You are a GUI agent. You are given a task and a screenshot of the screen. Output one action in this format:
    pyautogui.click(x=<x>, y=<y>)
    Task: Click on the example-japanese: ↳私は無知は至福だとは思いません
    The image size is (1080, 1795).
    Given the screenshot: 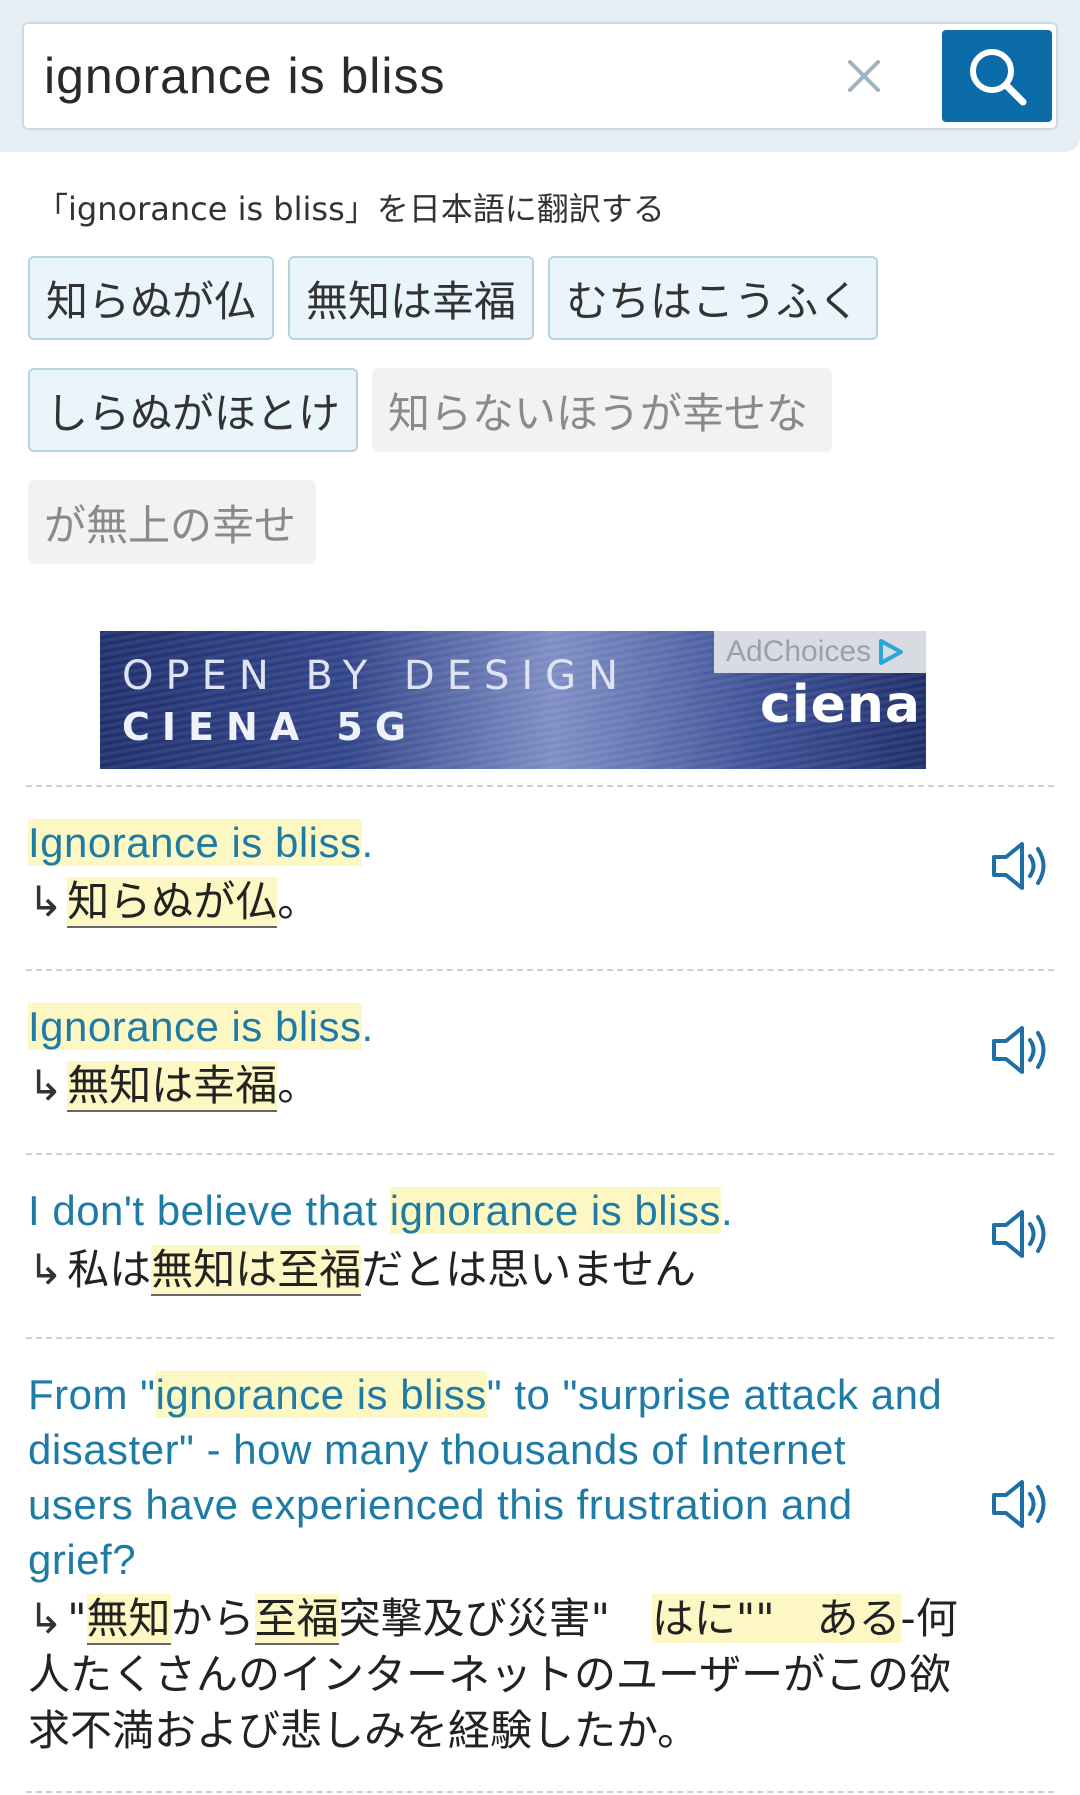 What is the action you would take?
    pyautogui.click(x=362, y=1270)
    